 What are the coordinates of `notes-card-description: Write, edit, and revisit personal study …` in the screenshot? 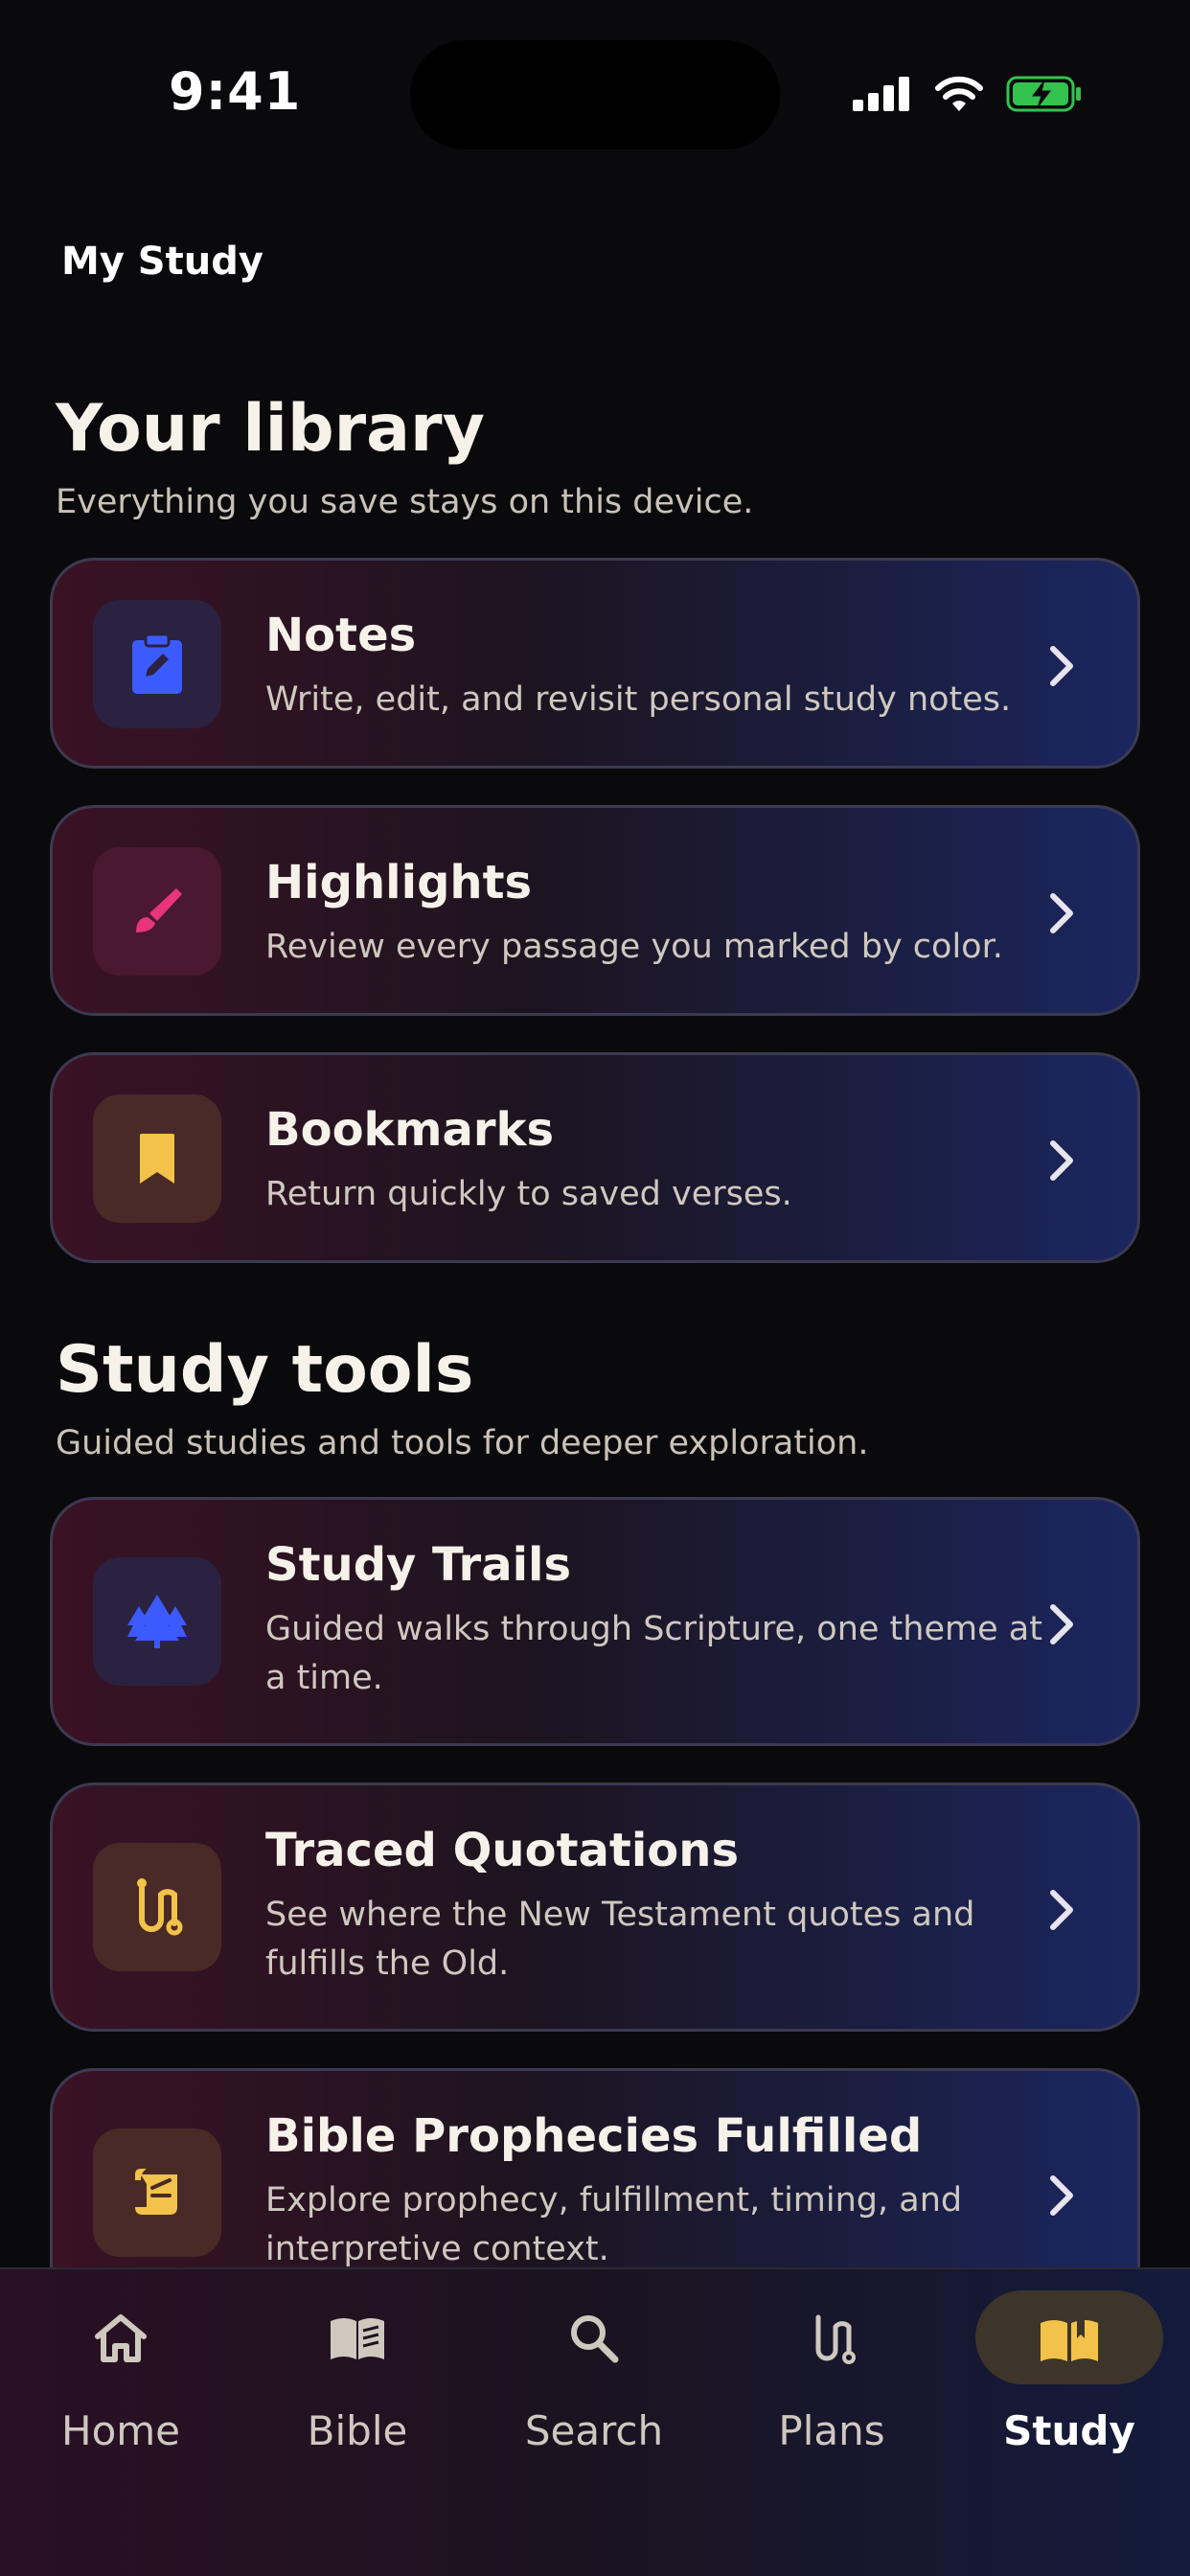 It's located at (638, 699).